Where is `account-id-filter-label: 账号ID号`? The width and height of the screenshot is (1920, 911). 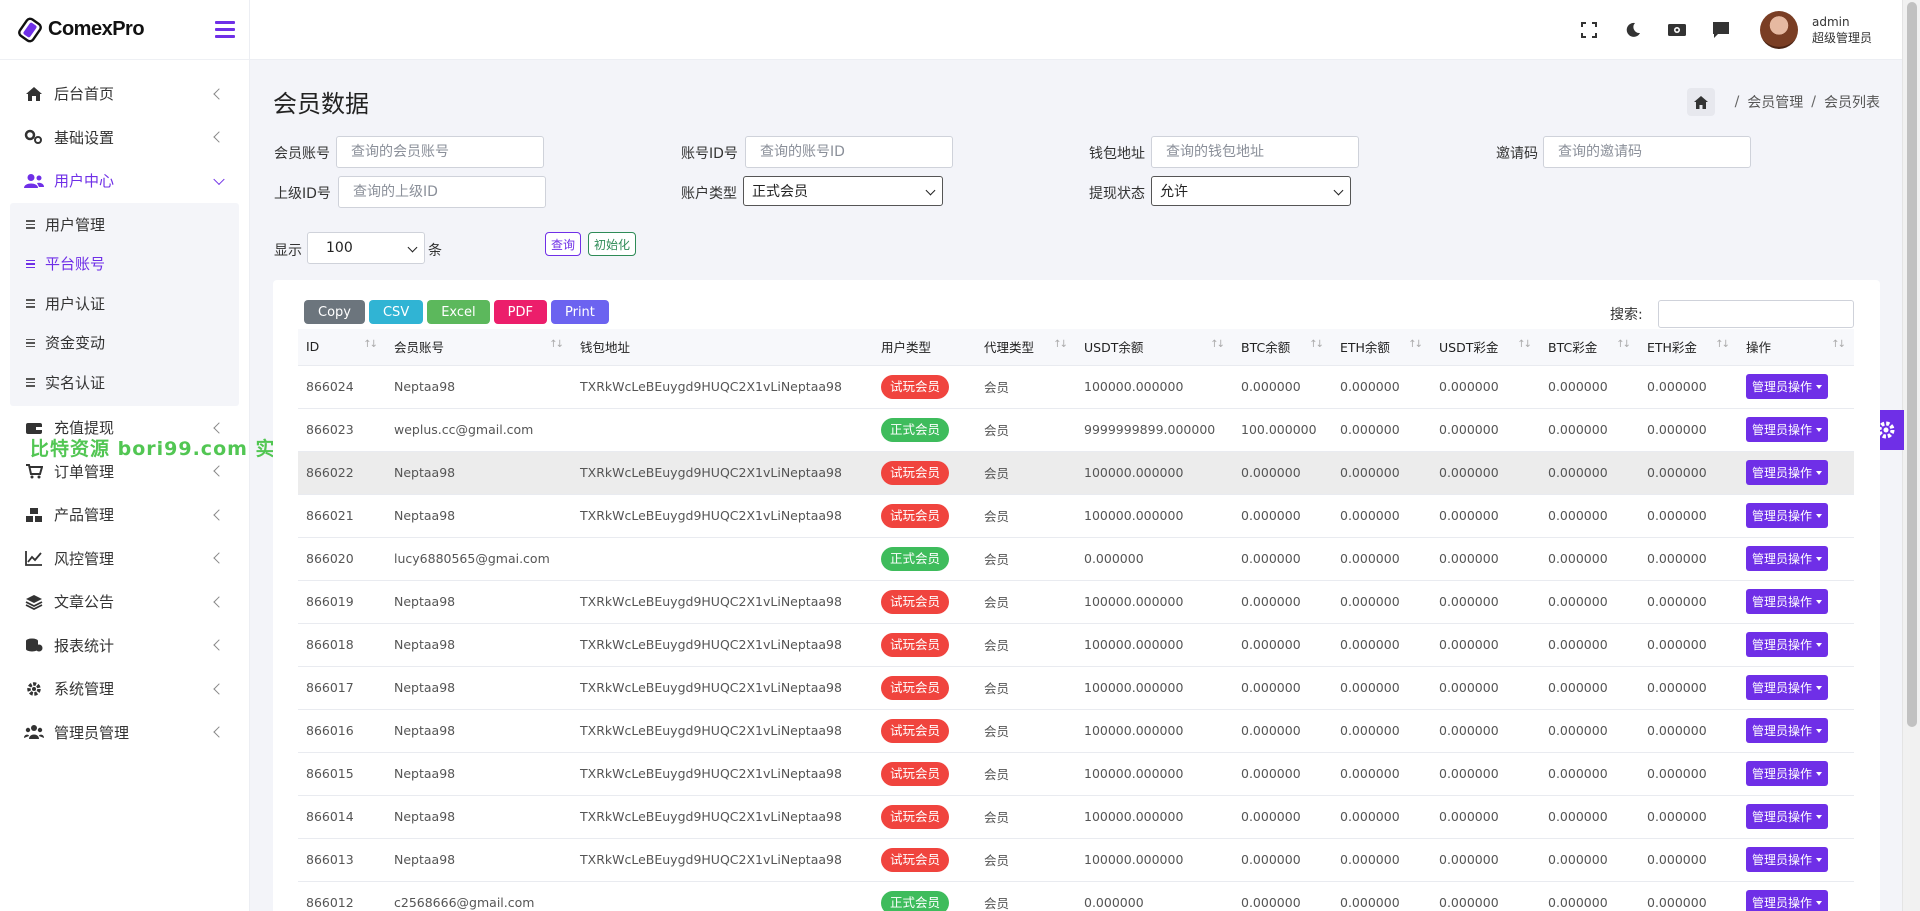
account-id-filter-label: 账号ID号 is located at coordinates (709, 154).